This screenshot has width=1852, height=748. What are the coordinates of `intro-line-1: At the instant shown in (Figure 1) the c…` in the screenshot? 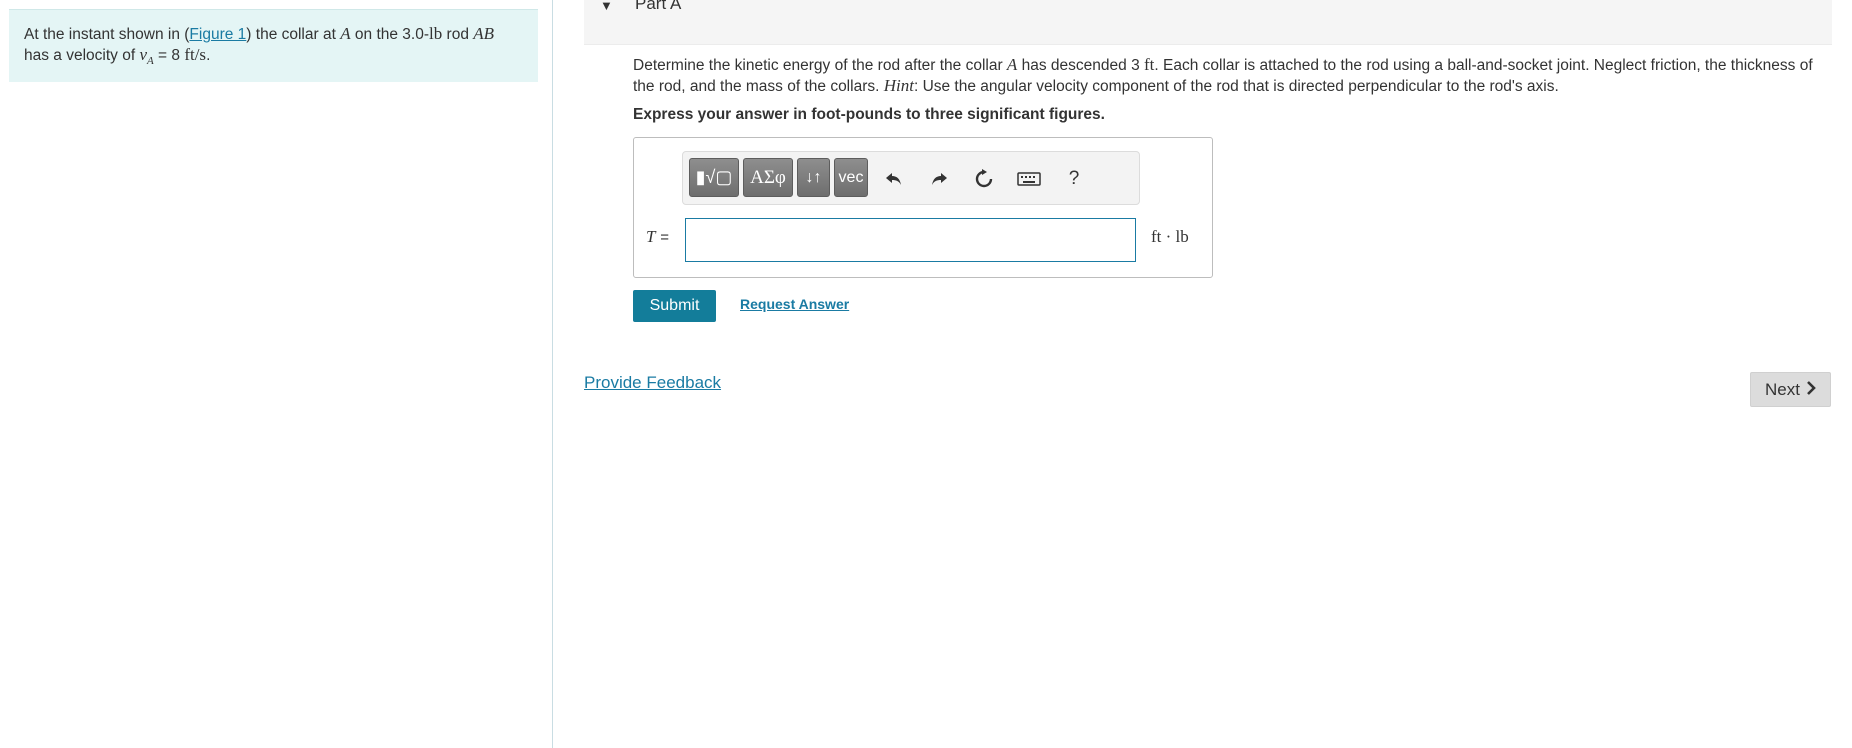 It's located at (273, 34).